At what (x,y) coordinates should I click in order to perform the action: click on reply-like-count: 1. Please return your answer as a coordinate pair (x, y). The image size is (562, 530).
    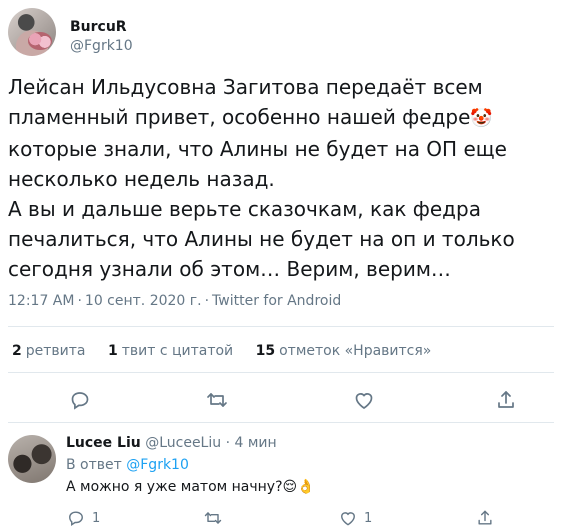
    Looking at the image, I should click on (368, 518).